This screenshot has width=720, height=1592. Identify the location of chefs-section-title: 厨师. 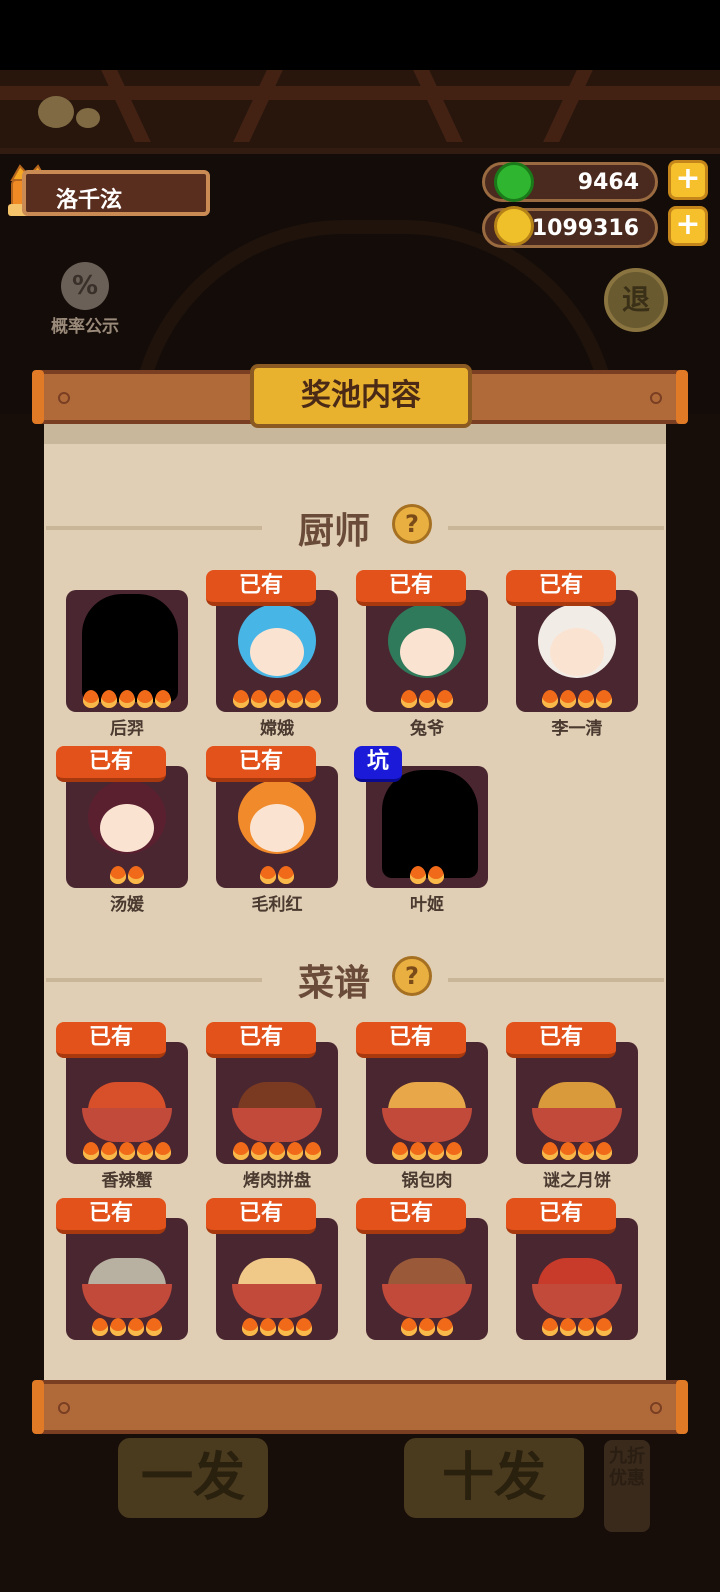
(334, 531).